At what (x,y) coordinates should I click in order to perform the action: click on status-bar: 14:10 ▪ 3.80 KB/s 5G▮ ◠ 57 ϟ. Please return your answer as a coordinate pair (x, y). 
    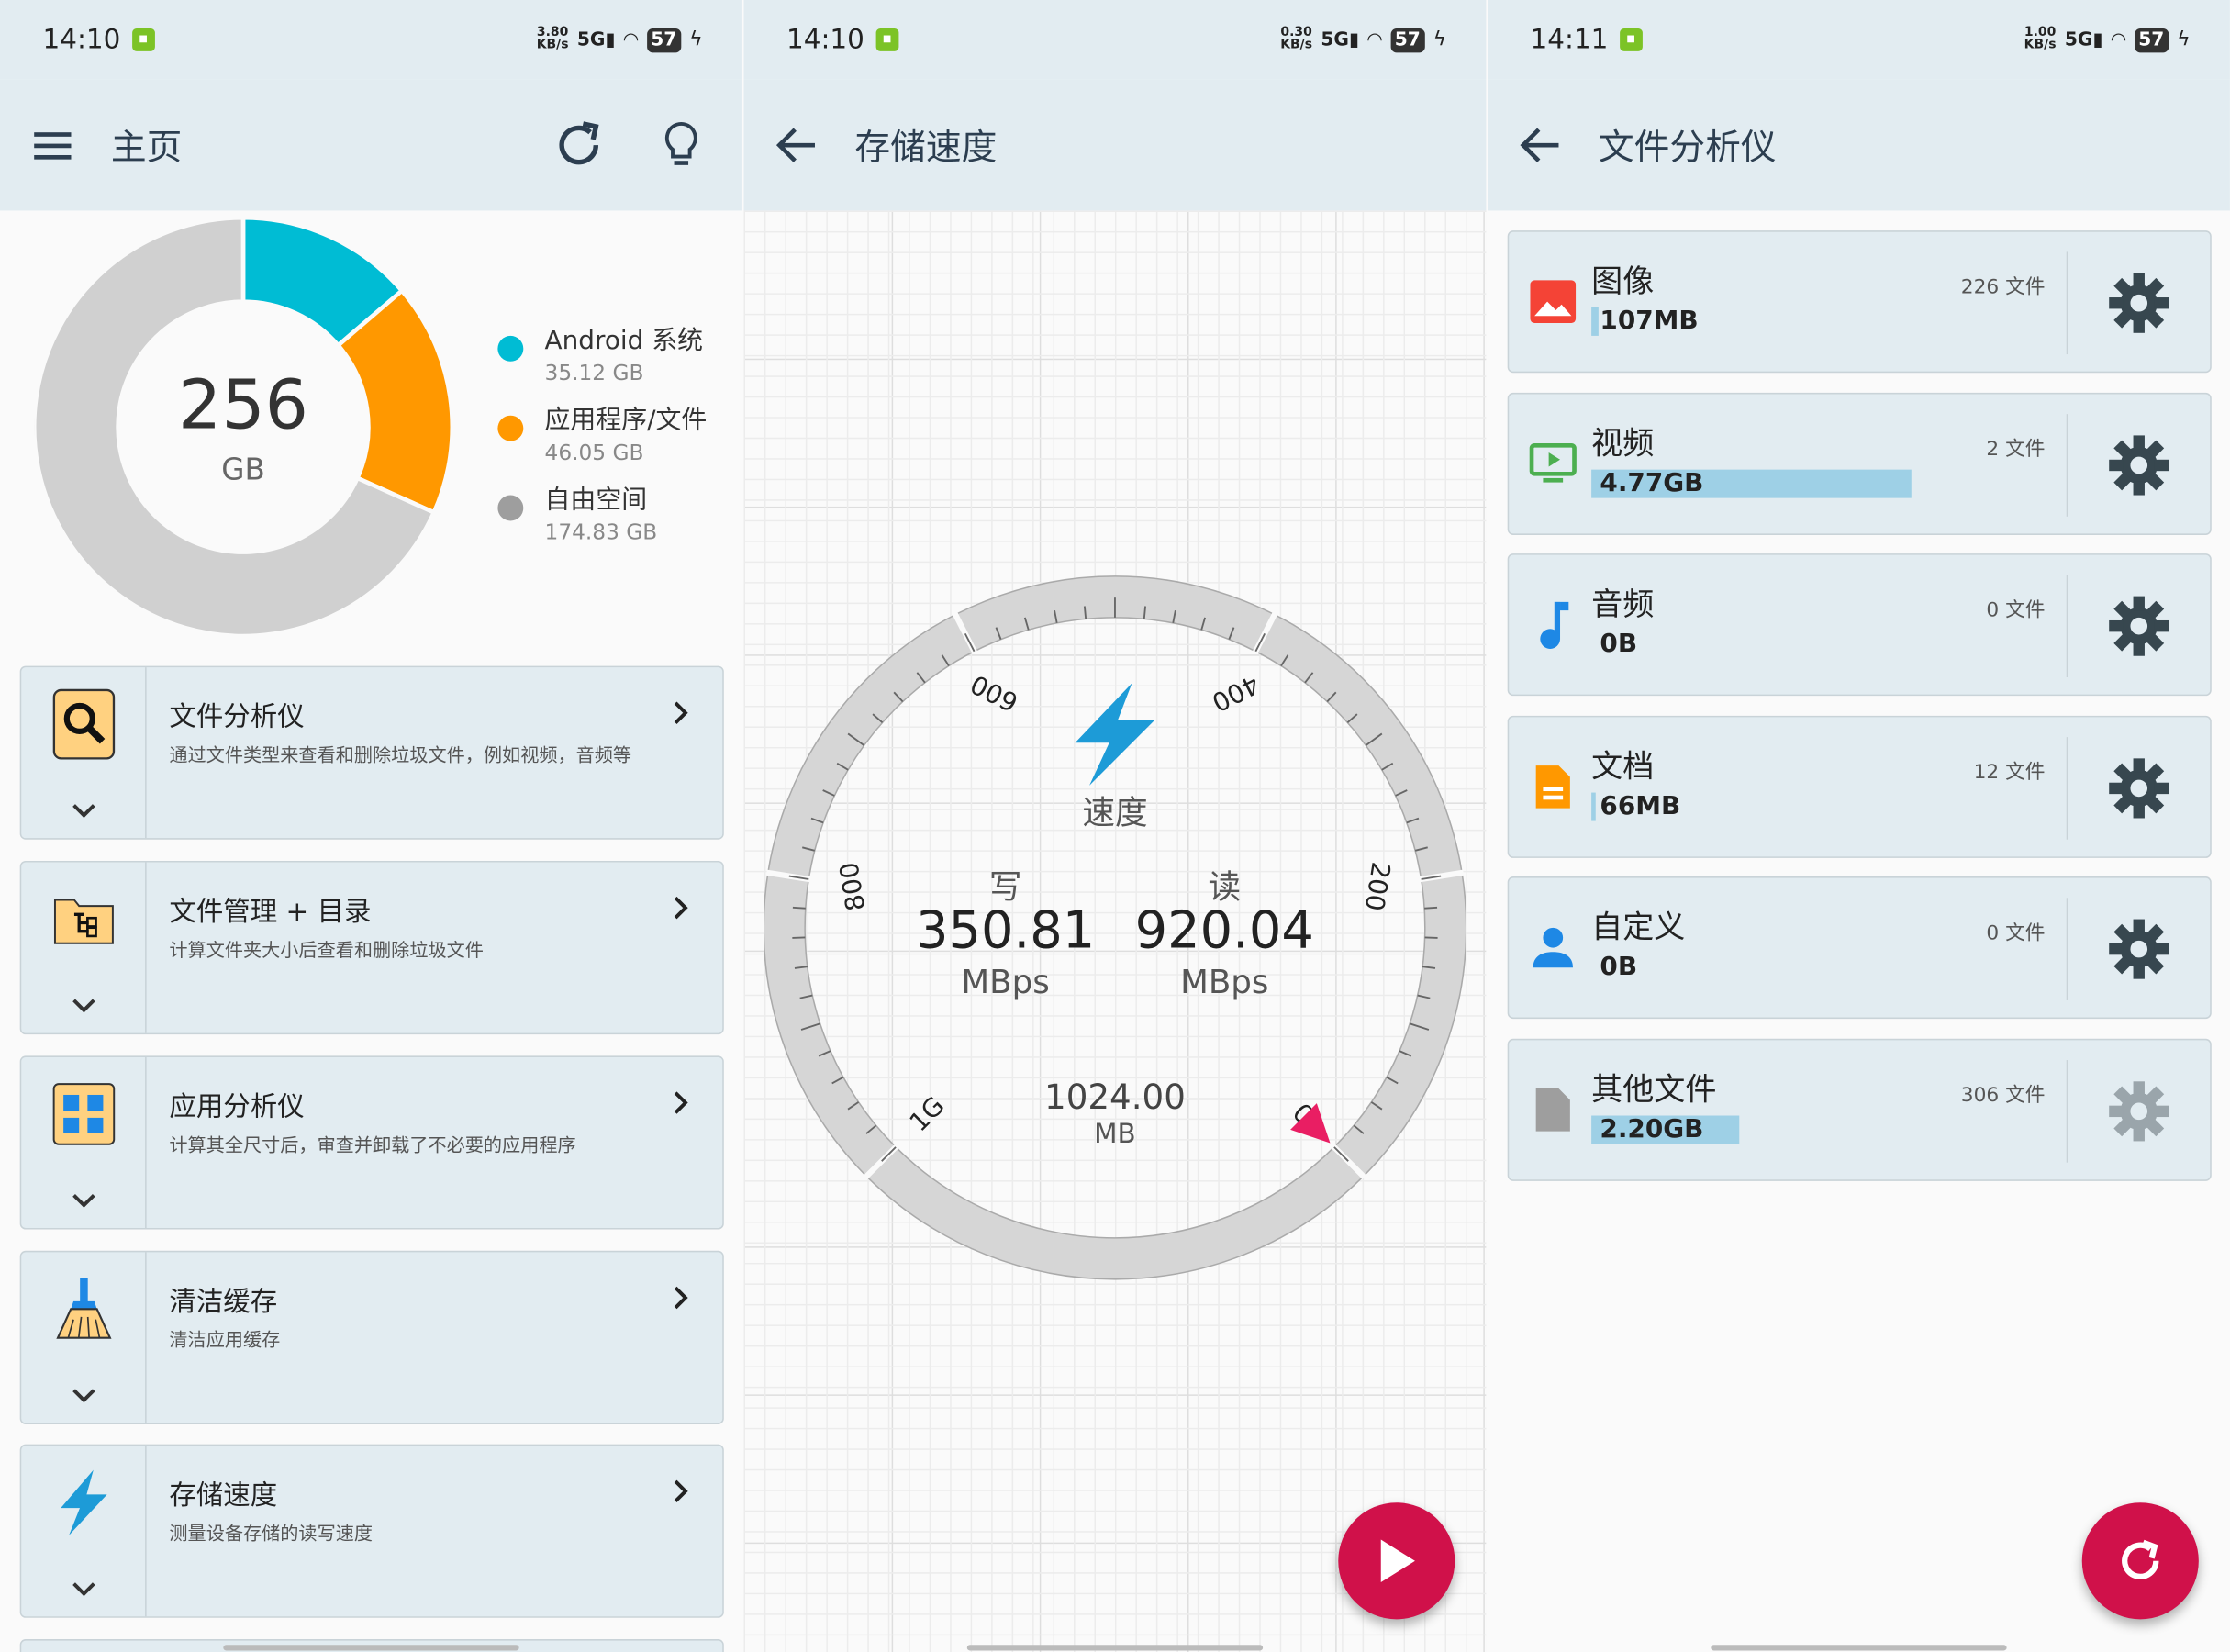
    Looking at the image, I should click on (371, 40).